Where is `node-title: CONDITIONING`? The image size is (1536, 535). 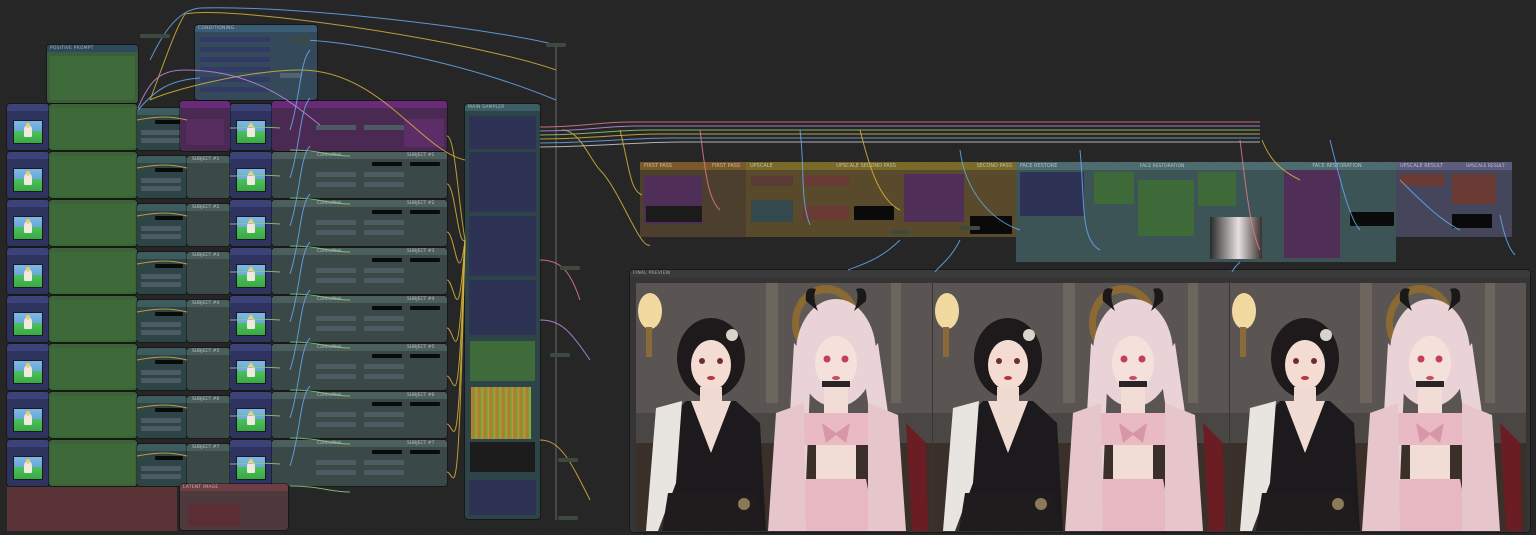
node-title: CONDITIONING is located at coordinates (256, 28).